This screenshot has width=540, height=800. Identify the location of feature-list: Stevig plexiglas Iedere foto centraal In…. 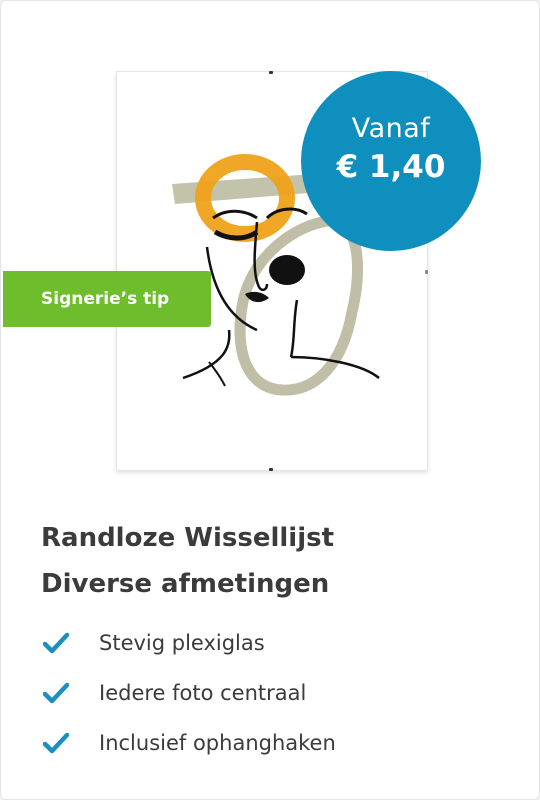
(188, 696).